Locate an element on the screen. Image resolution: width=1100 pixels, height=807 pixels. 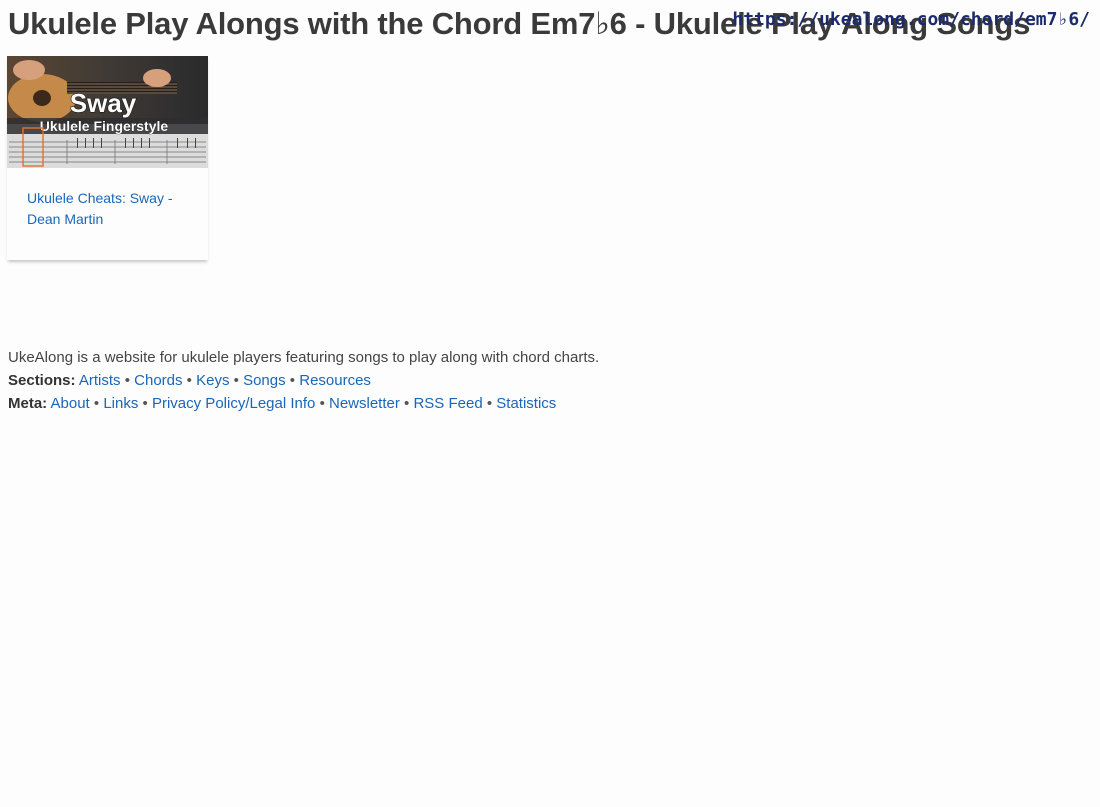
thumbnail-subtitle: Ukulele Fingerstyle is located at coordinates (104, 126).